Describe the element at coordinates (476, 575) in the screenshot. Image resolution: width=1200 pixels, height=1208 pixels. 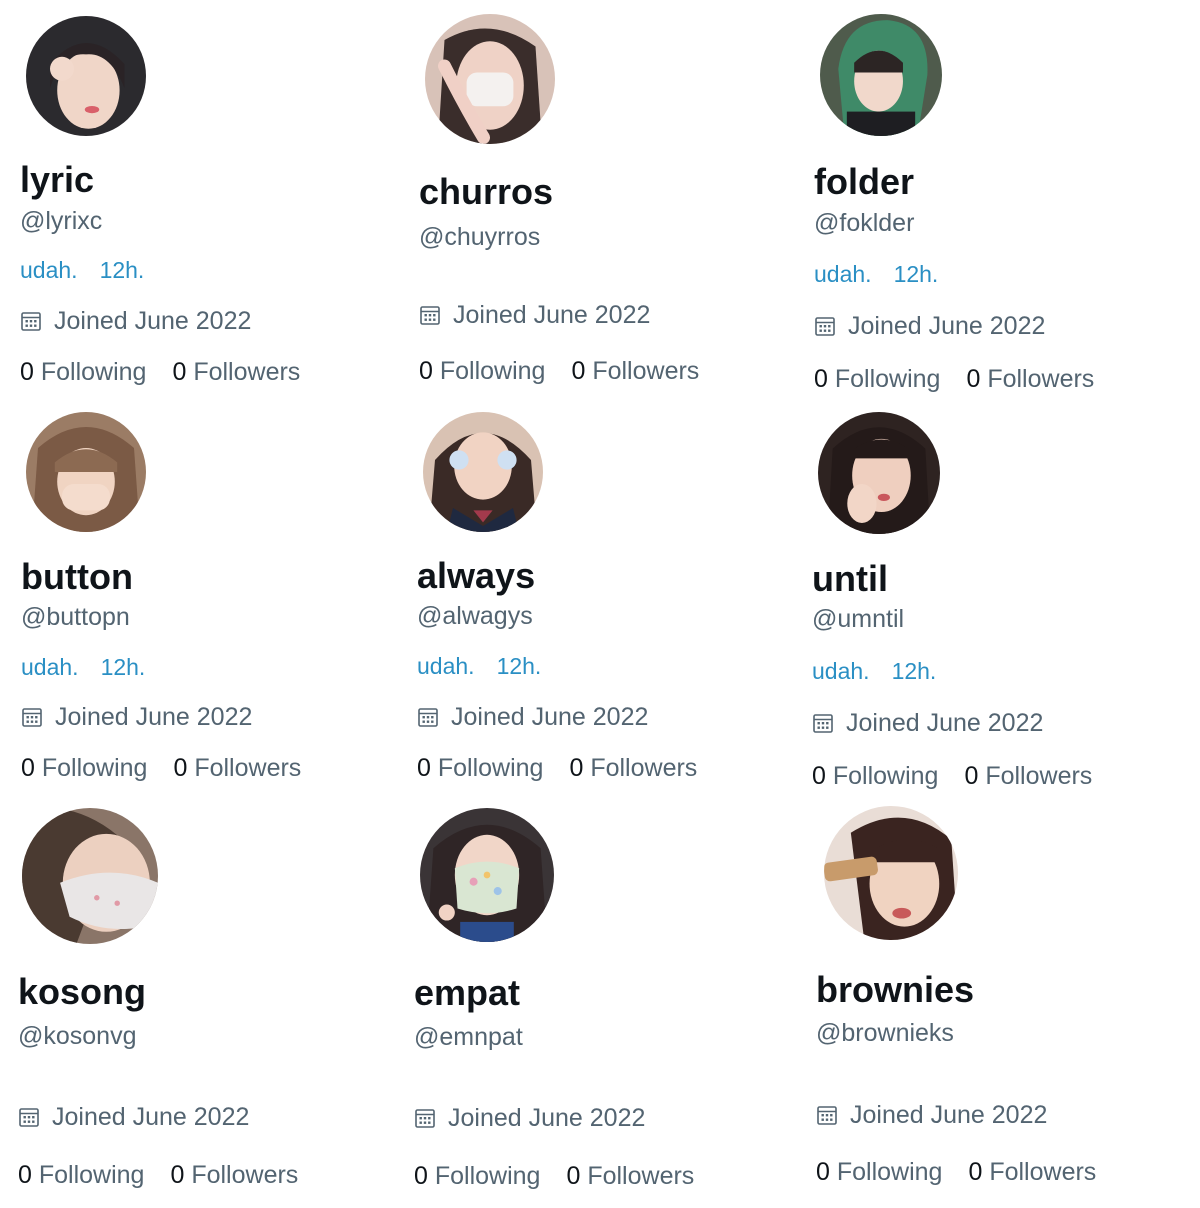
I see `profile-name: always` at that location.